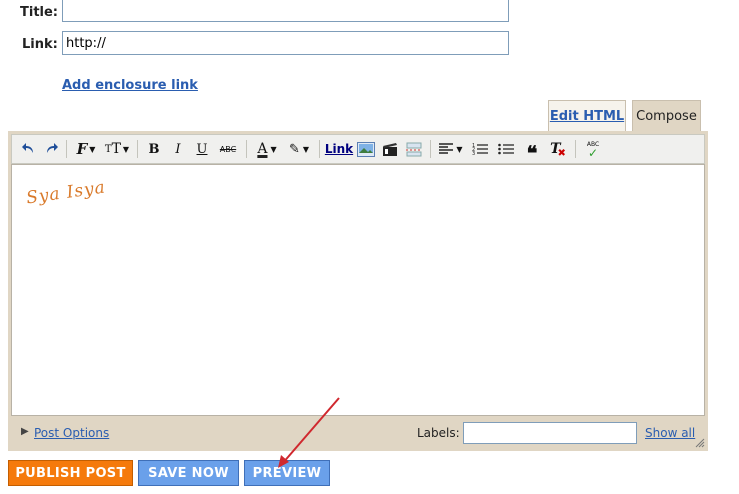  What do you see at coordinates (558, 149) in the screenshot?
I see `remove-formatting-icon: T ✖` at bounding box center [558, 149].